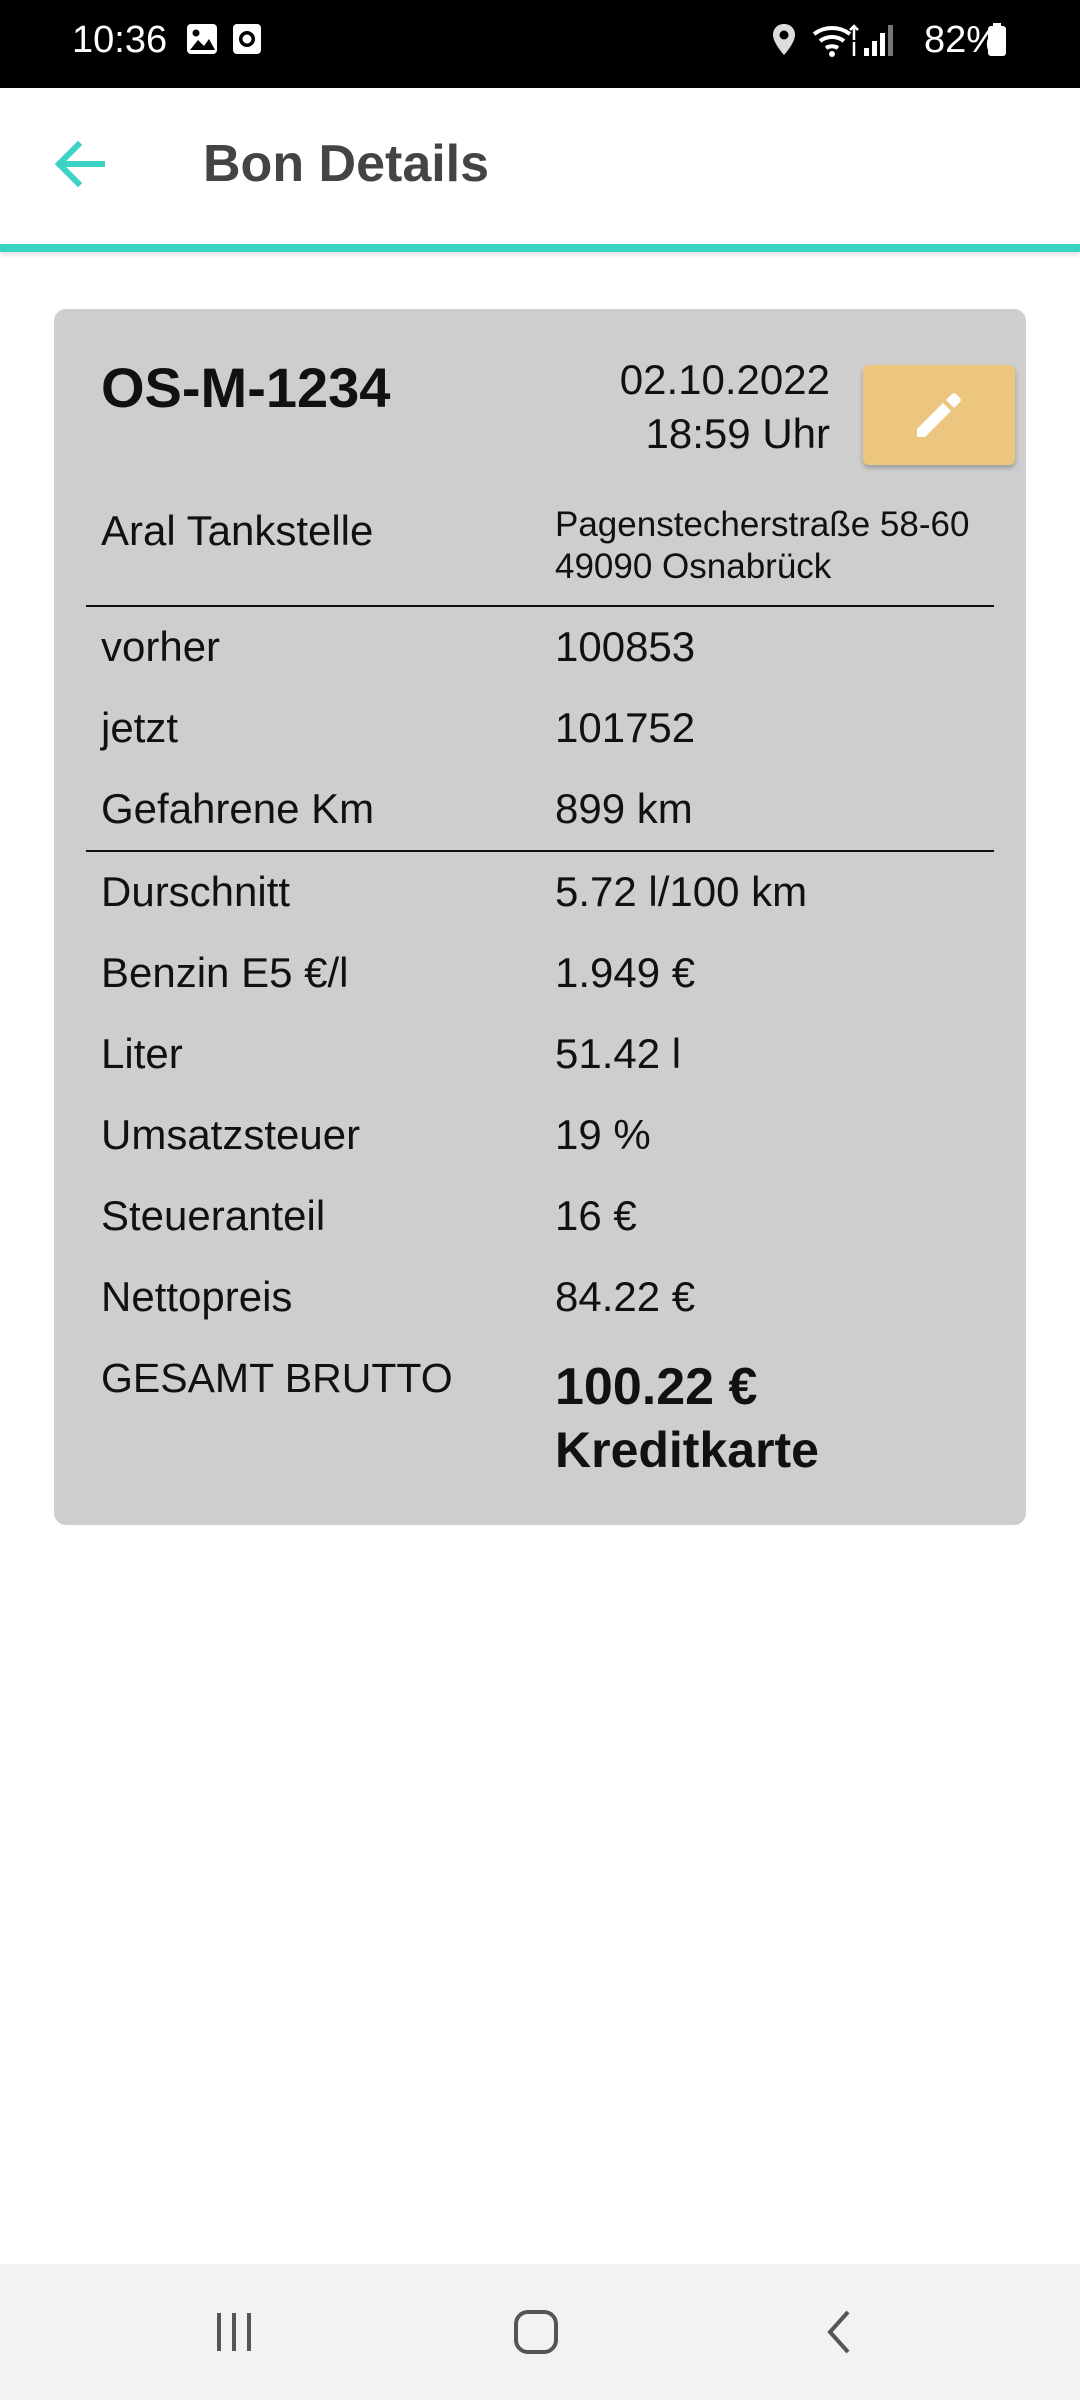 The image size is (1080, 2400). I want to click on address-city: 49090 Osnabrück, so click(693, 566).